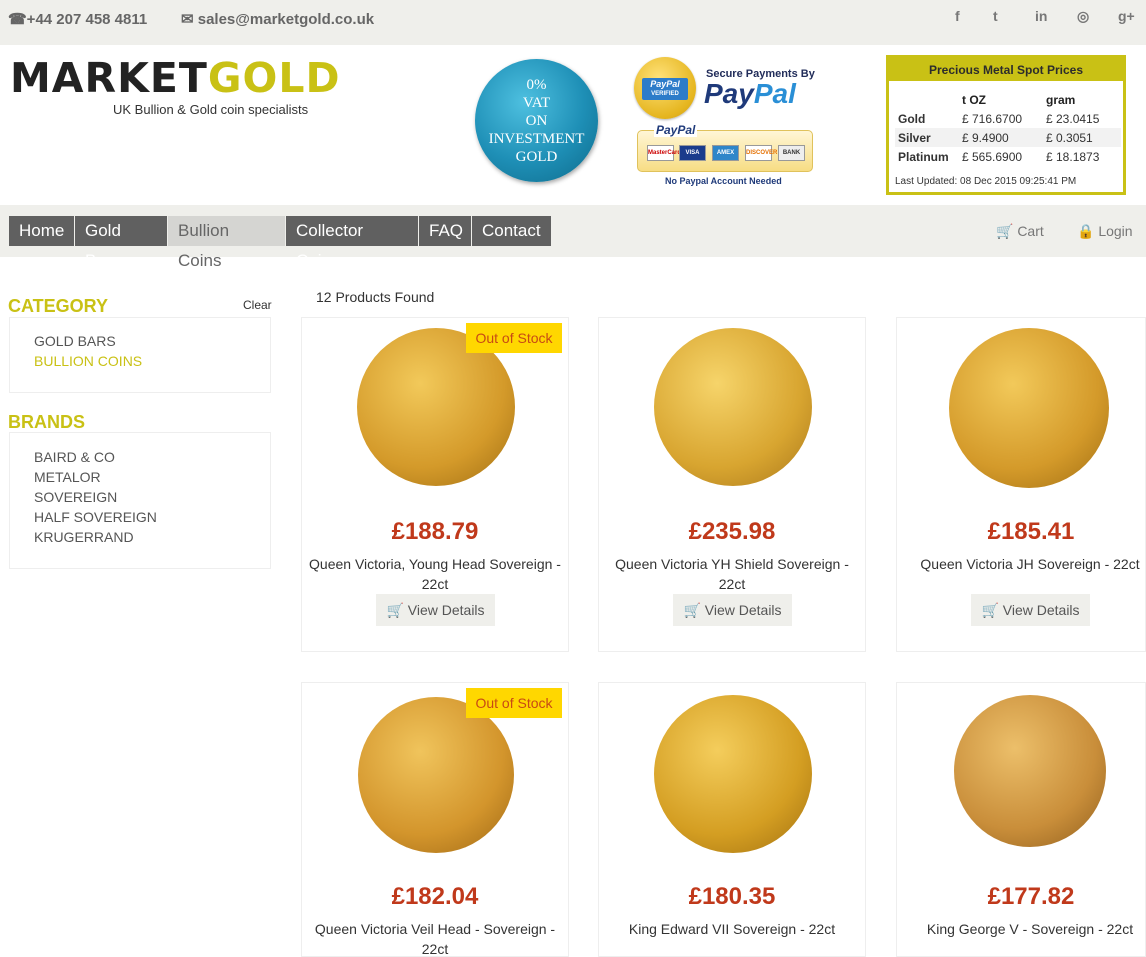  Describe the element at coordinates (1031, 531) in the screenshot. I see `product-price: £185.41` at that location.